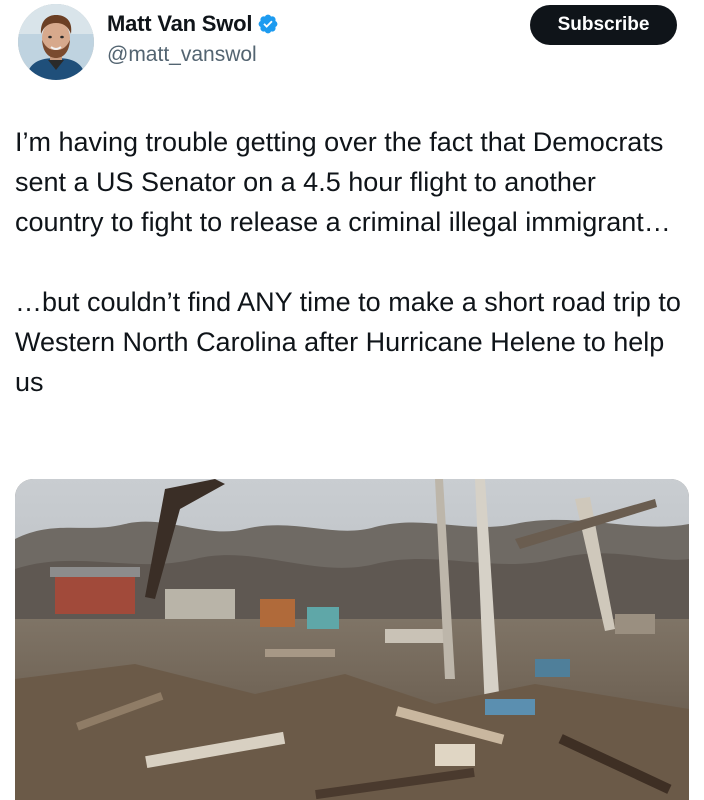 This screenshot has height=800, width=704. I want to click on name-row: Matt Van Swol, so click(193, 24).